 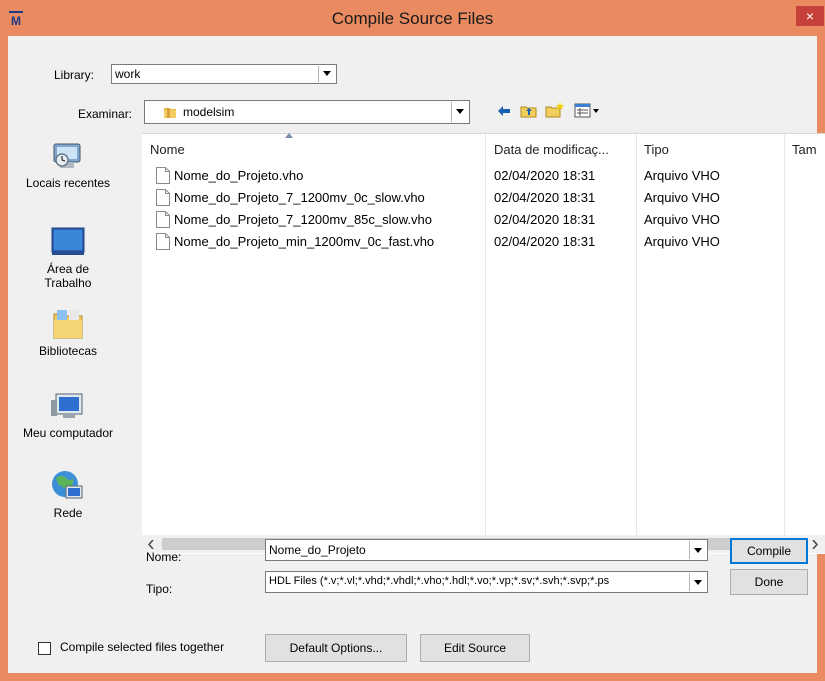 What do you see at coordinates (656, 149) in the screenshot?
I see `column-header-type: Tipo` at bounding box center [656, 149].